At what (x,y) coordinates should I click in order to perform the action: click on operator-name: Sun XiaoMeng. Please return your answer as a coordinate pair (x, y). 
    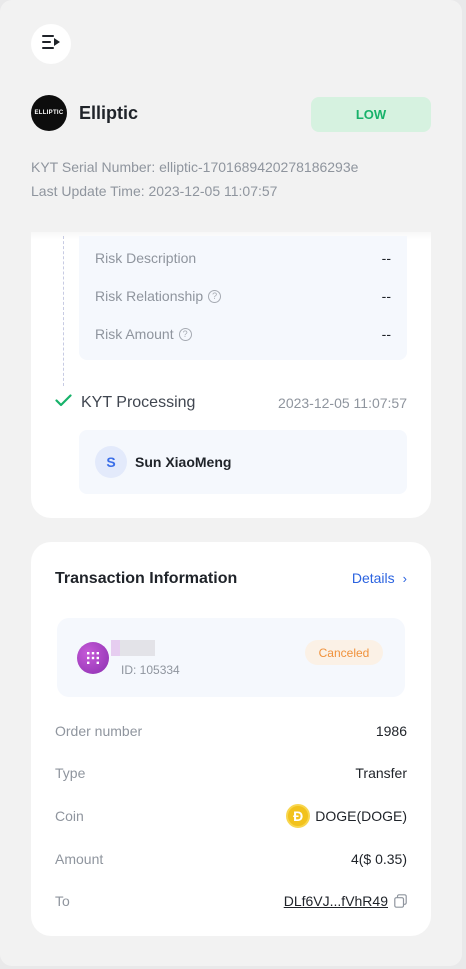
    Looking at the image, I should click on (183, 462).